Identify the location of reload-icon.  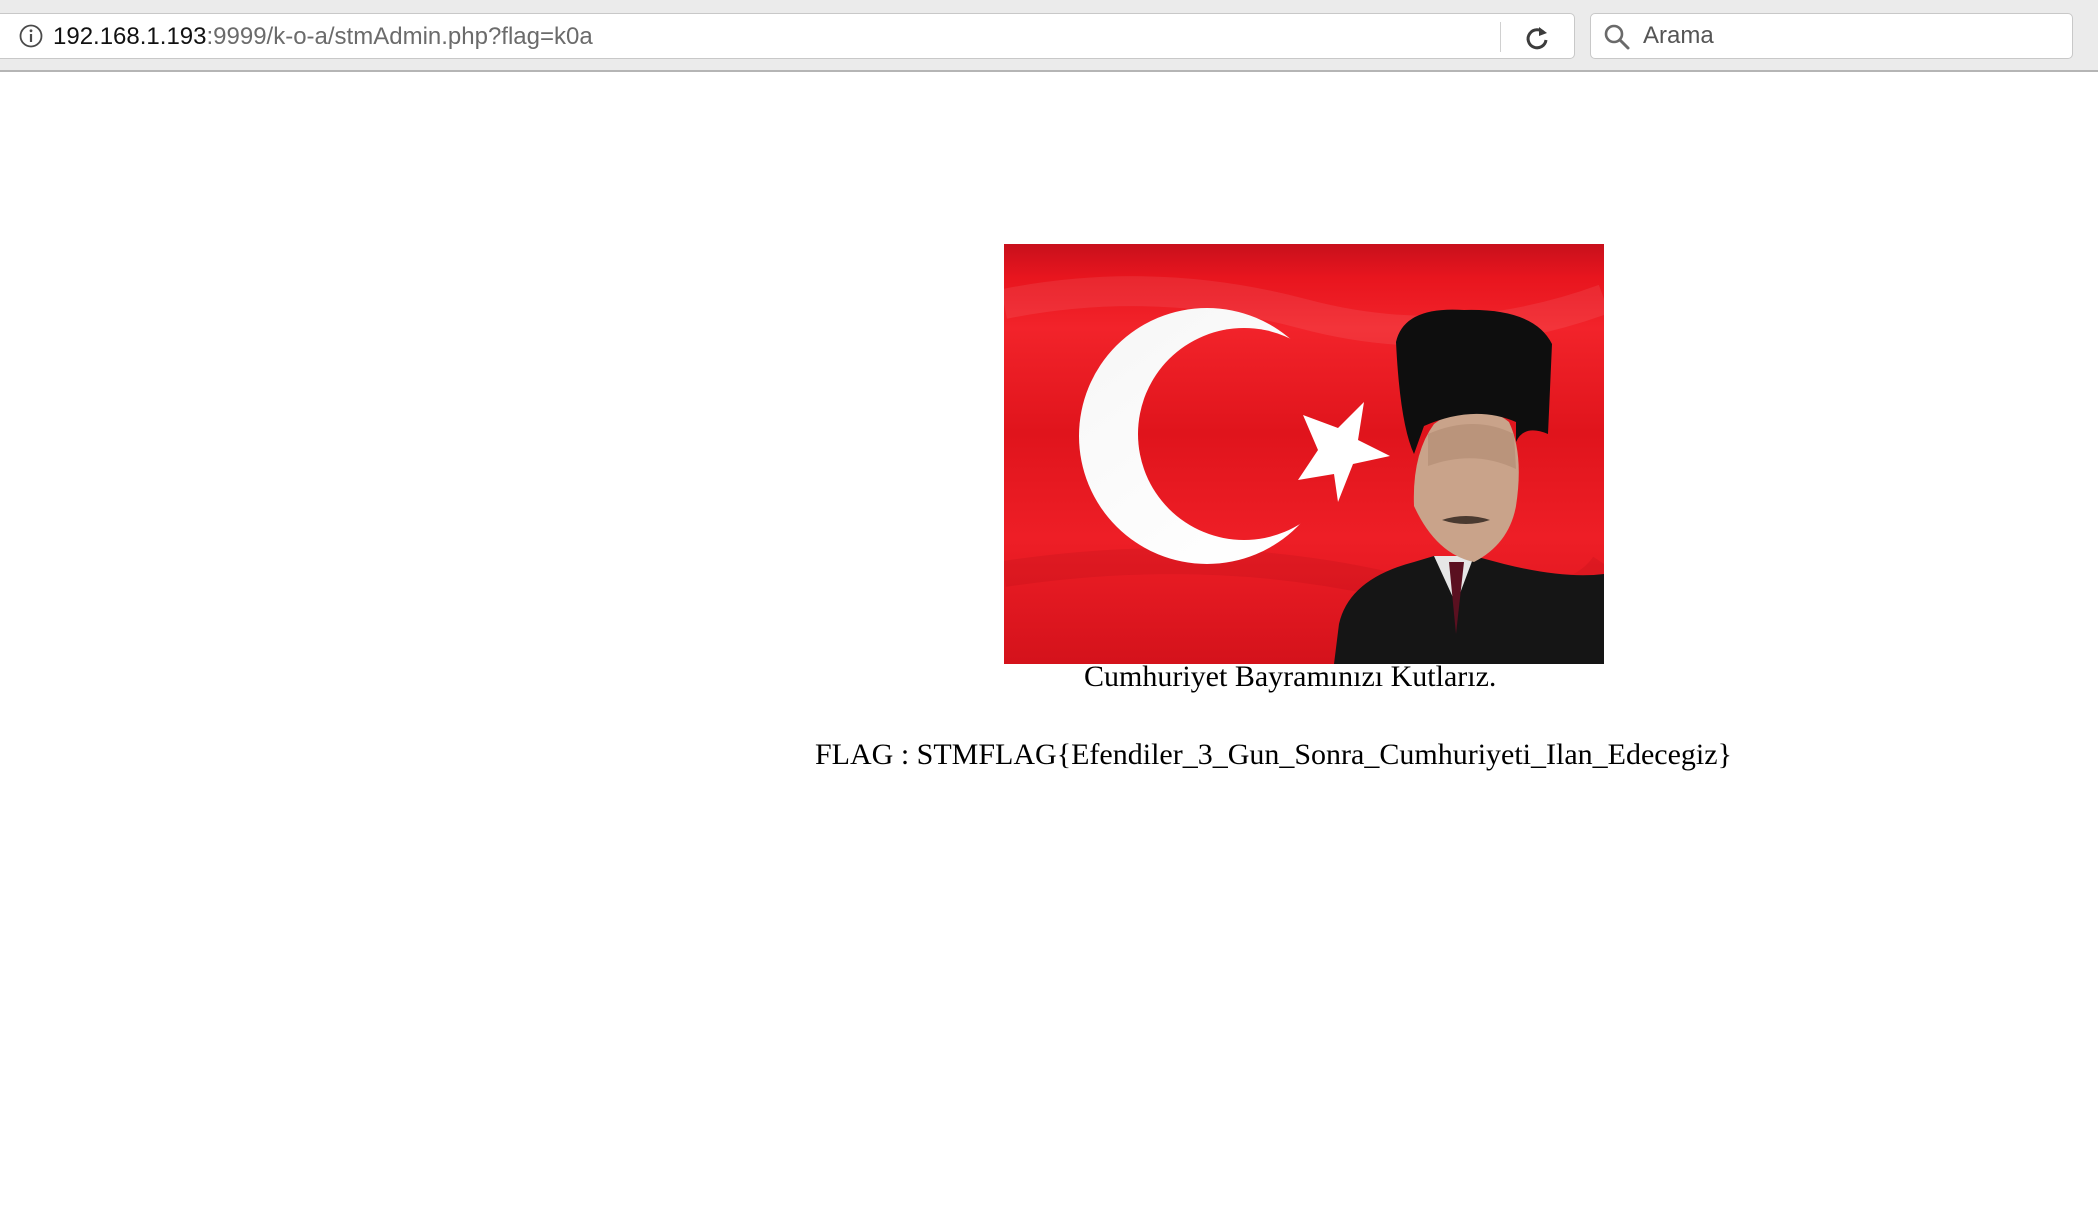
(1537, 37).